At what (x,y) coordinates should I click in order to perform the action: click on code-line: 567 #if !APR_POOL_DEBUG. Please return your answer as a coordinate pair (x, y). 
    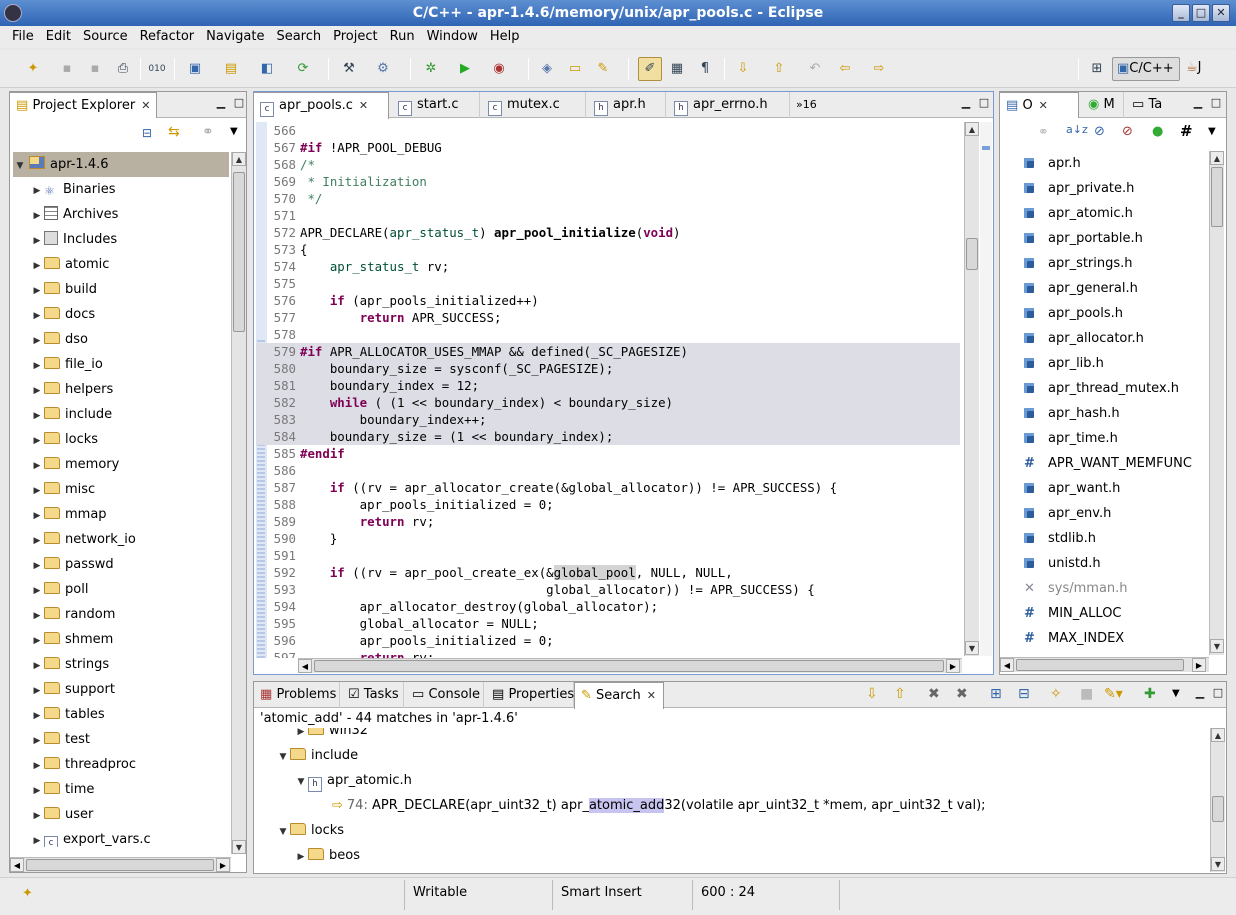
    Looking at the image, I should click on (608, 147).